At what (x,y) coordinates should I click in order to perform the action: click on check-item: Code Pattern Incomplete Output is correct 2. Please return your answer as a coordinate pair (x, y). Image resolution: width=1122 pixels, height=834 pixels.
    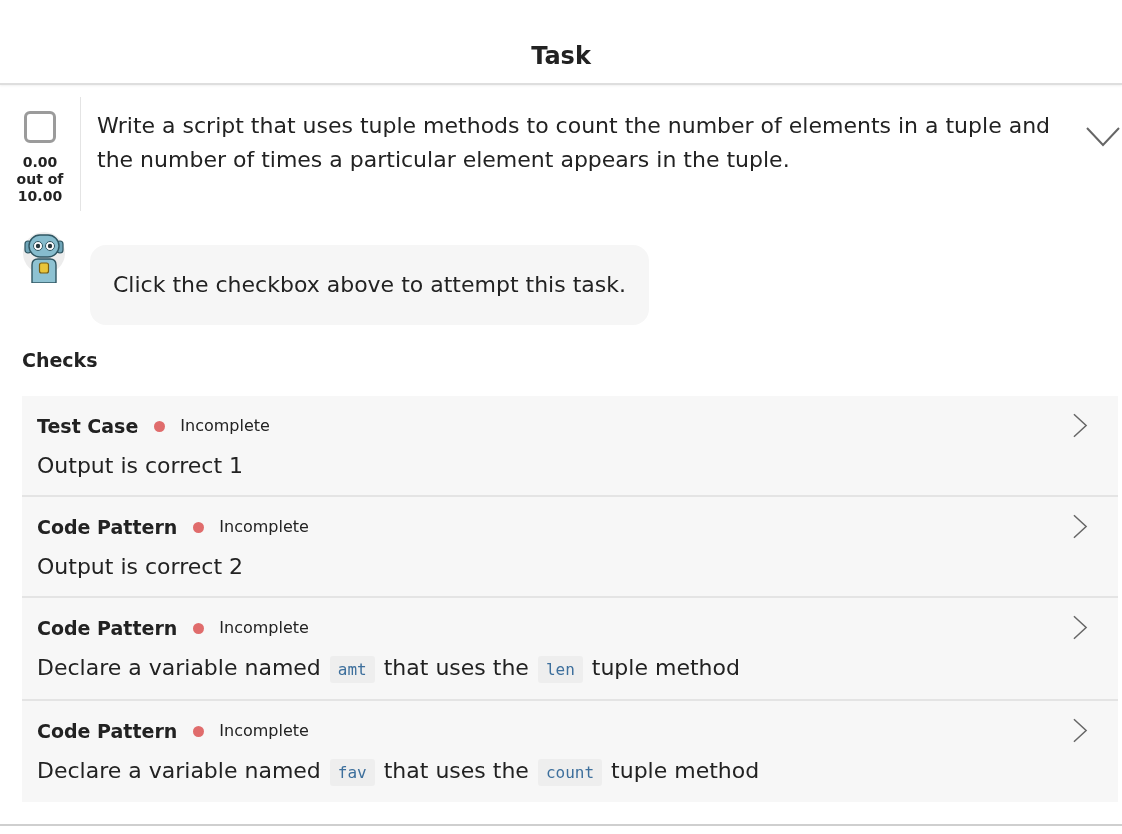
    Looking at the image, I should click on (570, 547).